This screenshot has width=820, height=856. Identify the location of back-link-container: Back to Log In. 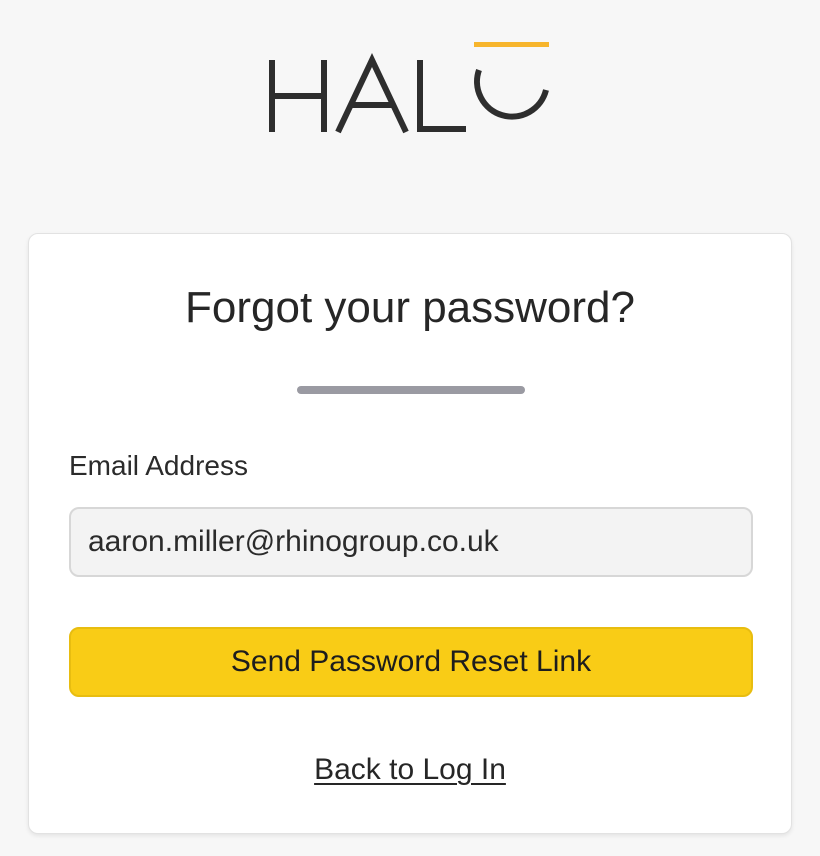
(410, 770).